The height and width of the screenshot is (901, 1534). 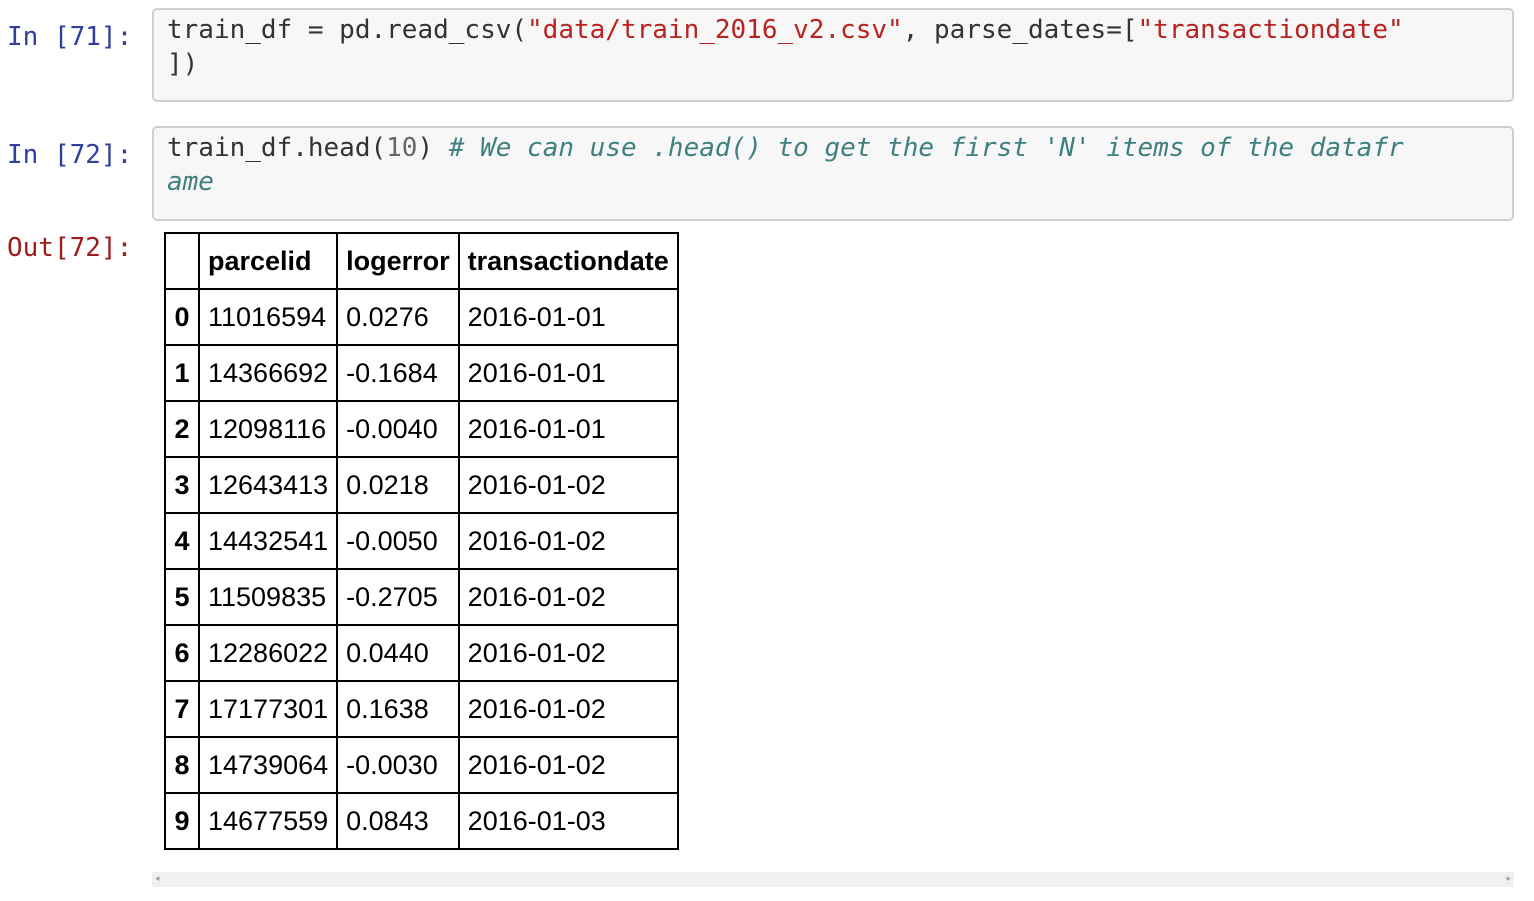 What do you see at coordinates (568, 261) in the screenshot?
I see `column-header-transactiondate: transactiondate` at bounding box center [568, 261].